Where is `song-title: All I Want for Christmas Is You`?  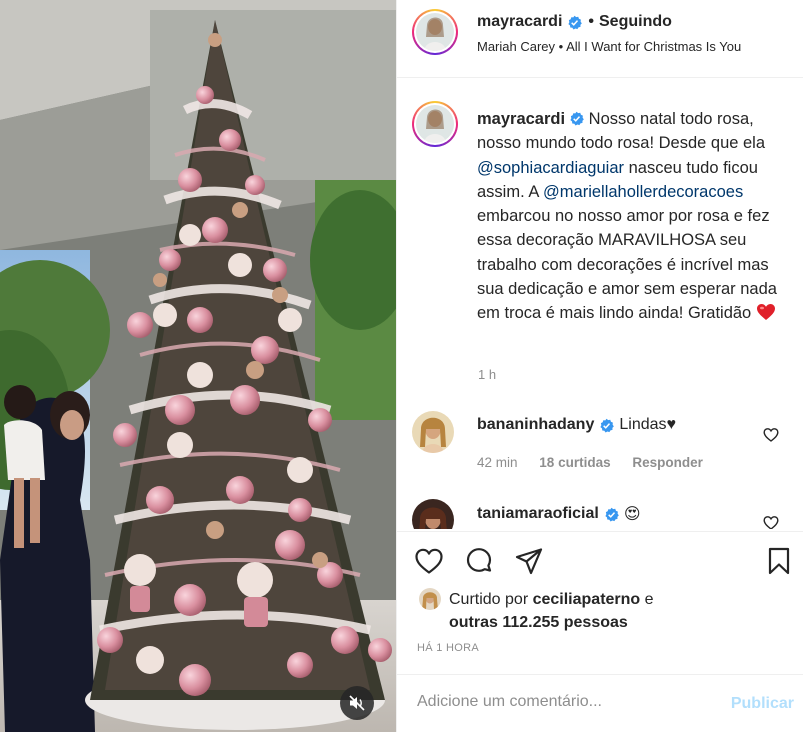 song-title: All I Want for Christmas Is You is located at coordinates (654, 46).